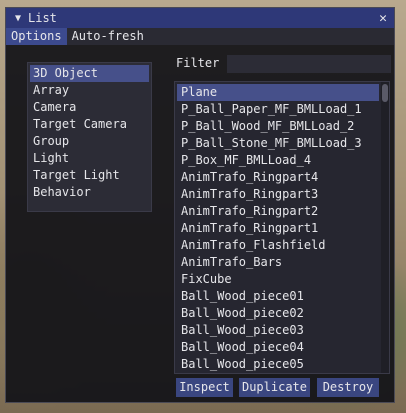 The width and height of the screenshot is (406, 413). I want to click on window-title: List, so click(42, 18).